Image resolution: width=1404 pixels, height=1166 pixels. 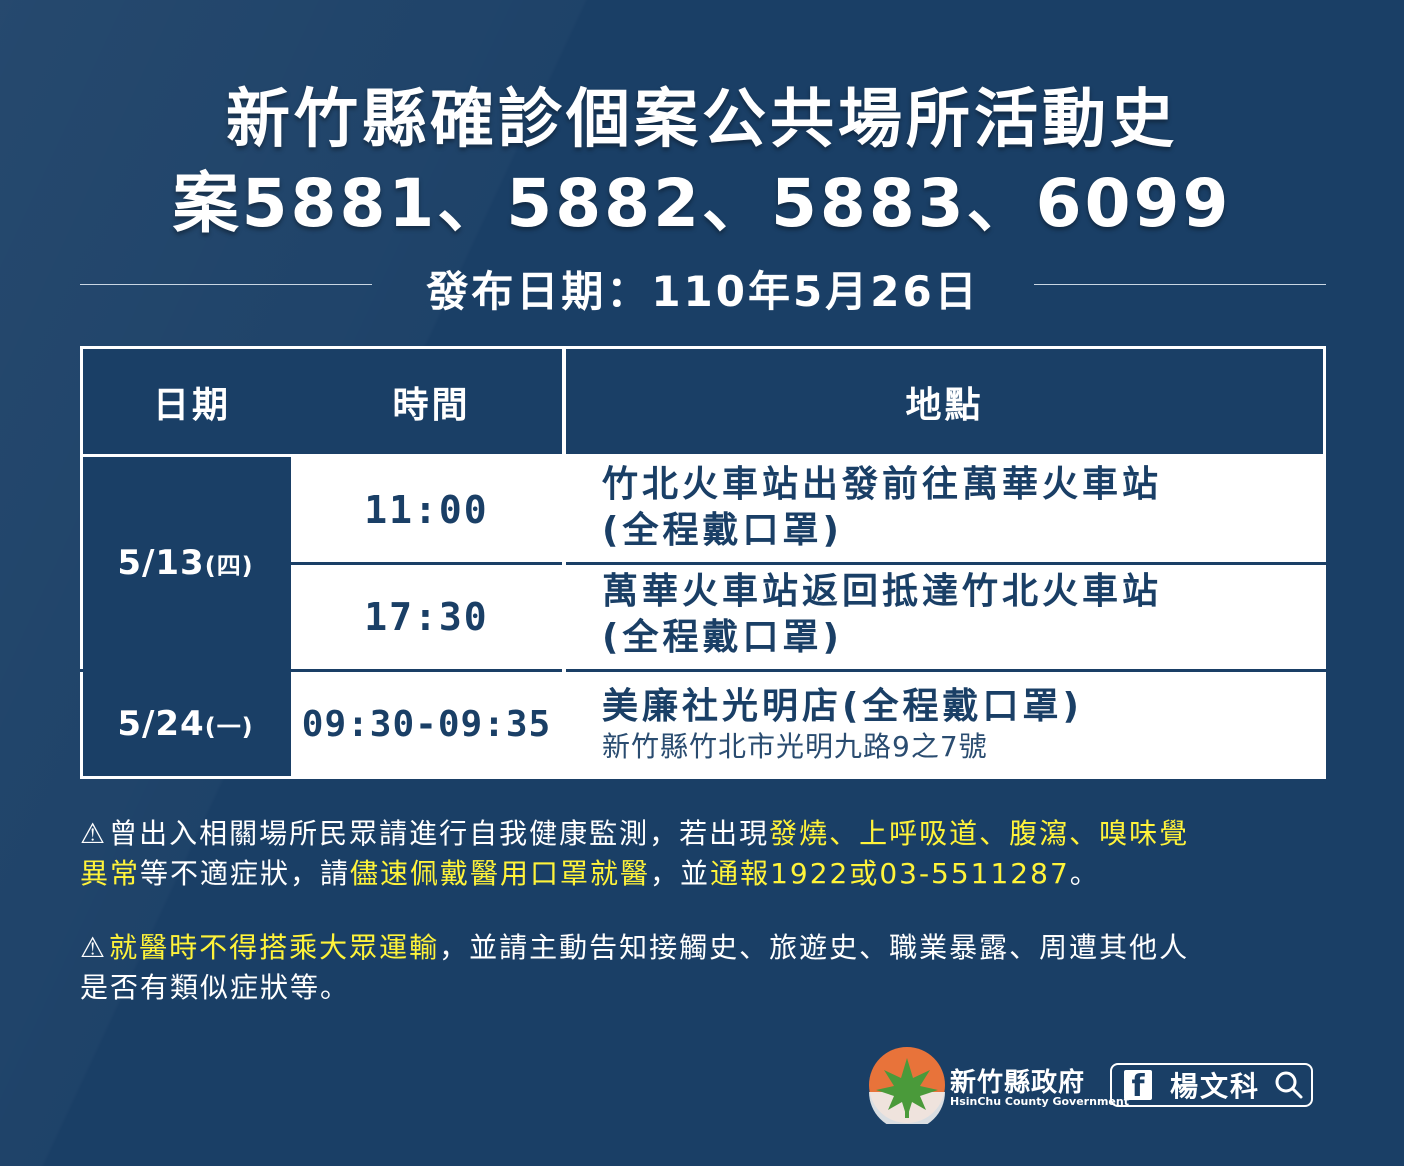 I want to click on place-name: 萬華火車站返回抵達竹北火車站, so click(x=882, y=591).